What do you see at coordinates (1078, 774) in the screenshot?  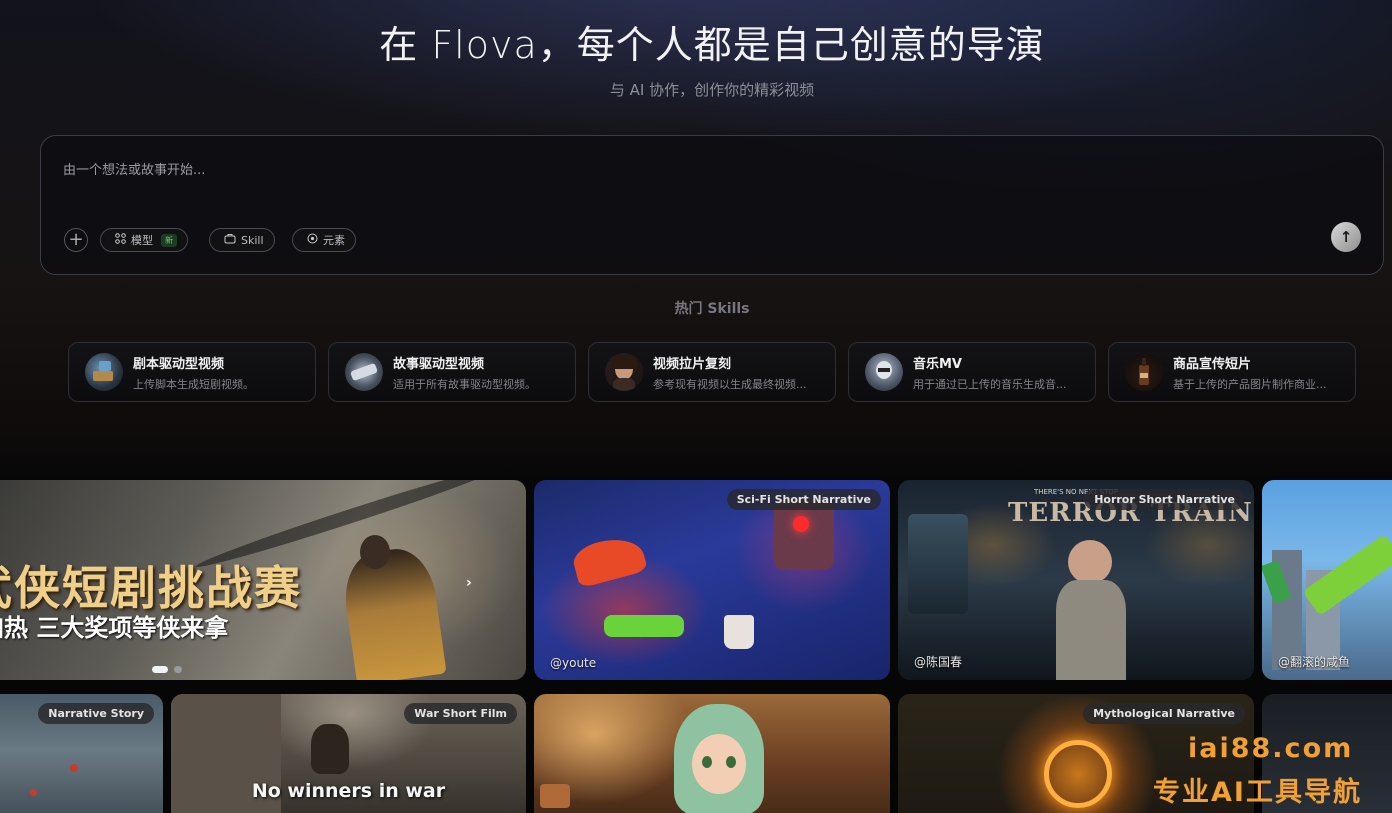 I see `fire-ring` at bounding box center [1078, 774].